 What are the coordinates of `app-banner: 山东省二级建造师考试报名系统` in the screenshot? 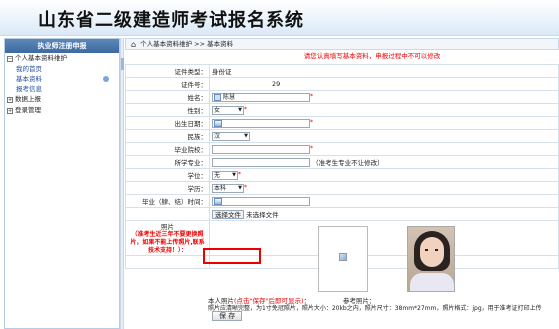 It's located at (279, 18).